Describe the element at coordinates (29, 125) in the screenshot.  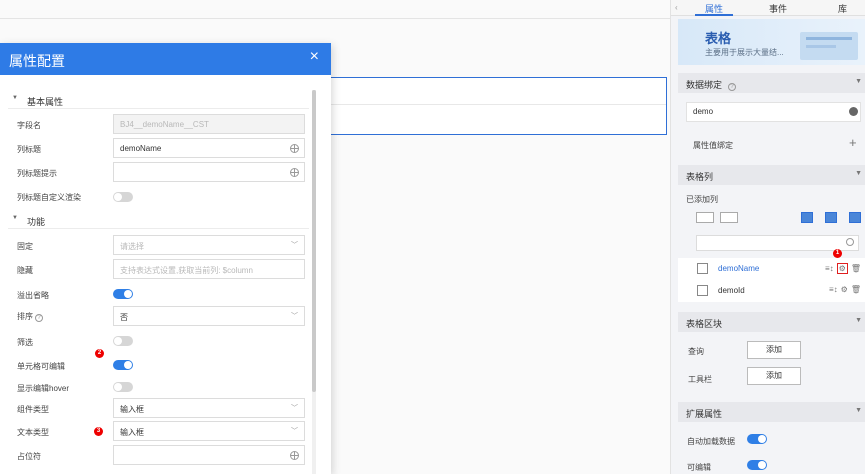
I see `field-name-label: 字段名` at that location.